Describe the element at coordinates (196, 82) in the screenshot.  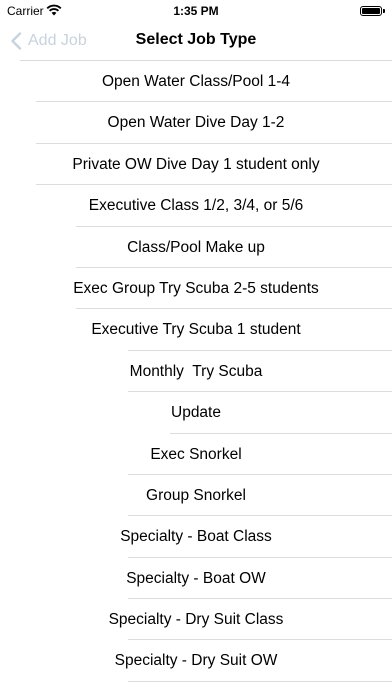
I see `job-type-item: Open Water Class/Pool 1-4` at that location.